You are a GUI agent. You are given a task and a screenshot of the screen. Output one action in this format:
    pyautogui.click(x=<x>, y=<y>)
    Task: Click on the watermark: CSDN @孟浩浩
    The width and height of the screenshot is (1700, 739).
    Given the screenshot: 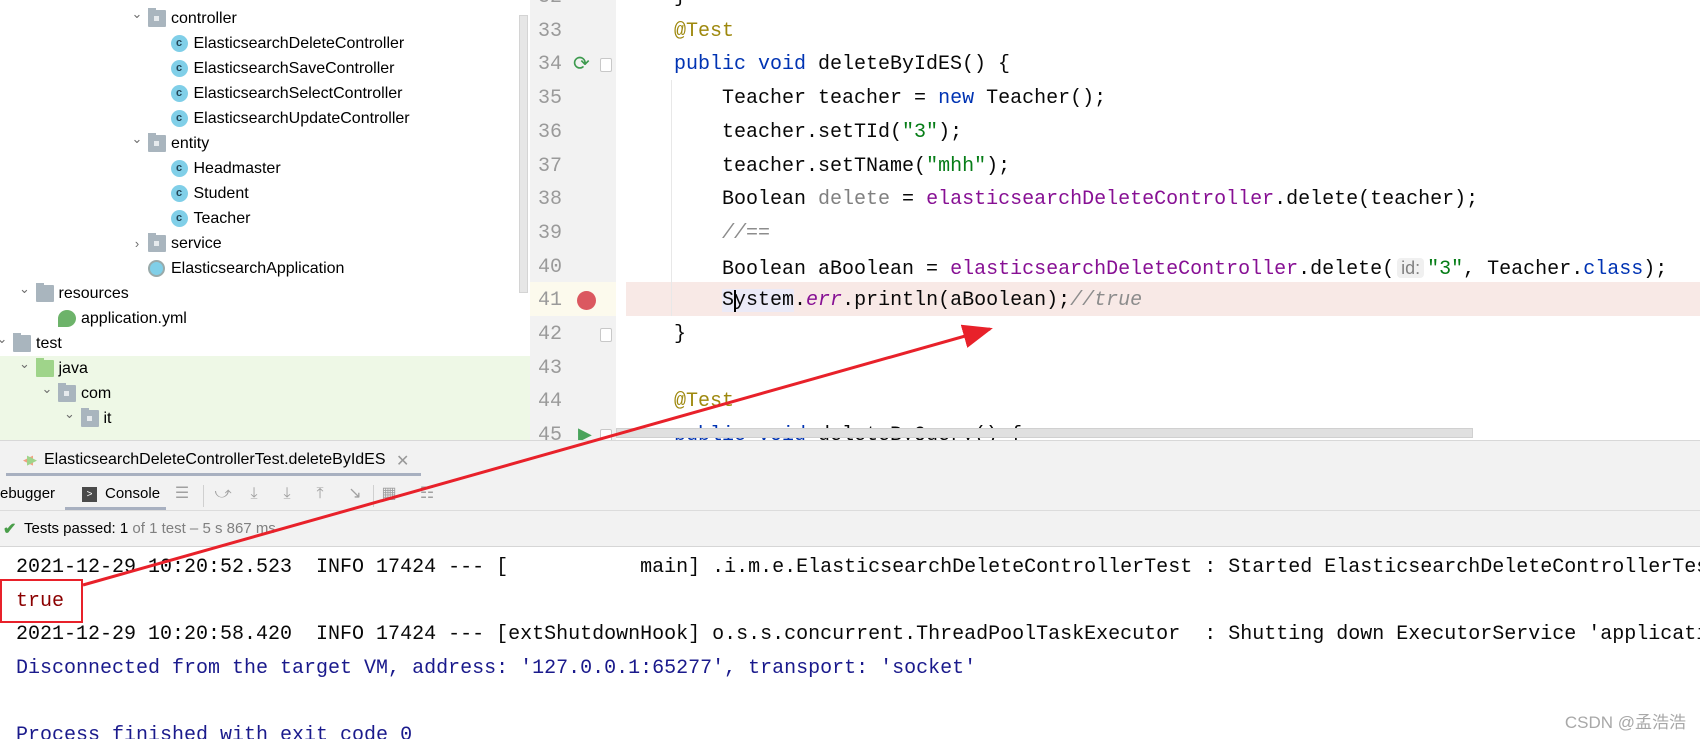 What is the action you would take?
    pyautogui.click(x=1625, y=722)
    